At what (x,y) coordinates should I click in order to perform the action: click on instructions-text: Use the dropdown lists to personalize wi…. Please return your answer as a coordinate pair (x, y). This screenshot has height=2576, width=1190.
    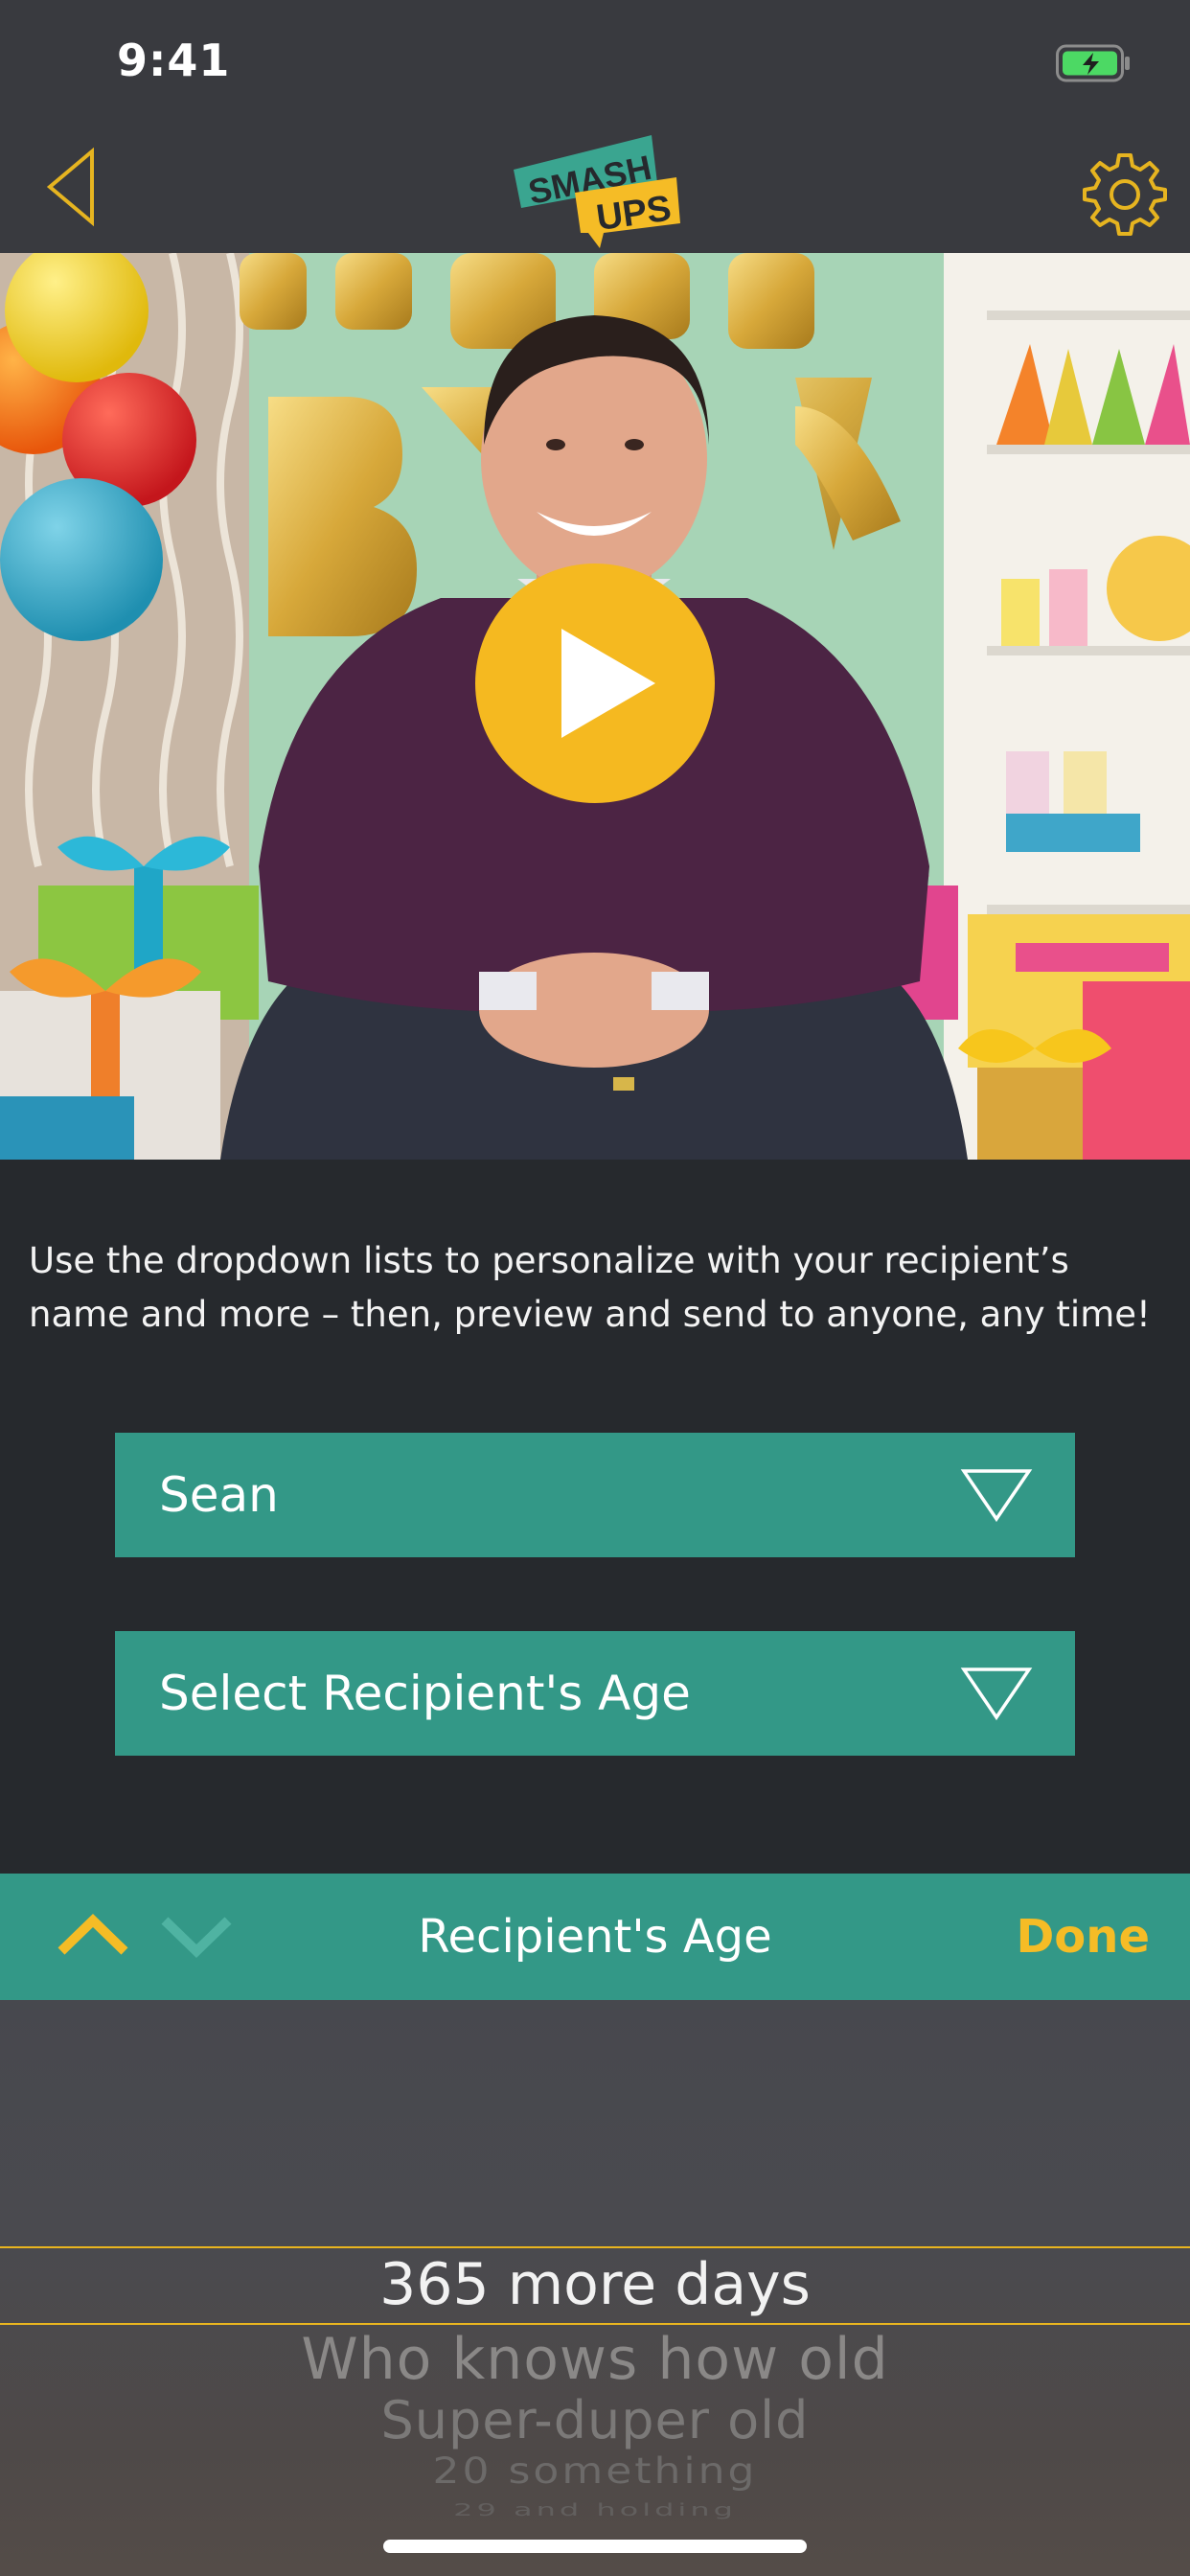
    Looking at the image, I should click on (590, 1287).